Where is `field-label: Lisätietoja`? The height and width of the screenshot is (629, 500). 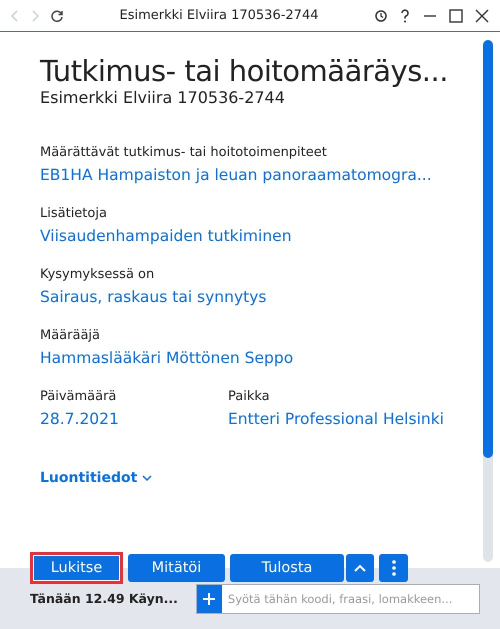
field-label: Lisätietoja is located at coordinates (74, 213).